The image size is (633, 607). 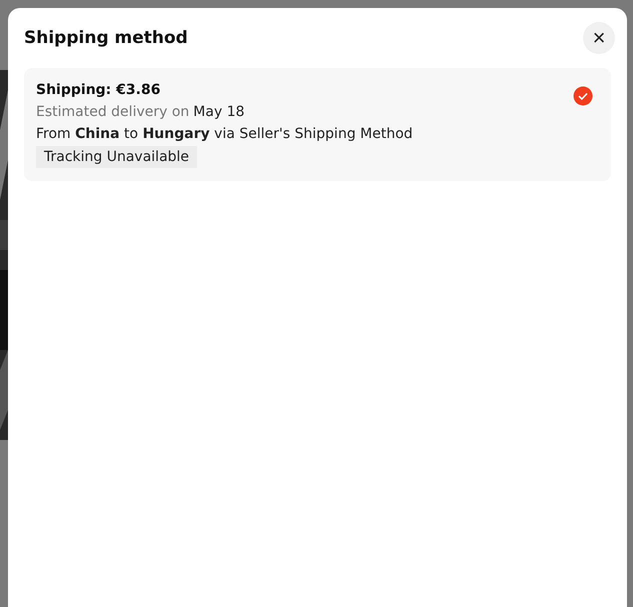 I want to click on shipping-route: From China to Hungary via Seller's Shipping Method, so click(x=224, y=134).